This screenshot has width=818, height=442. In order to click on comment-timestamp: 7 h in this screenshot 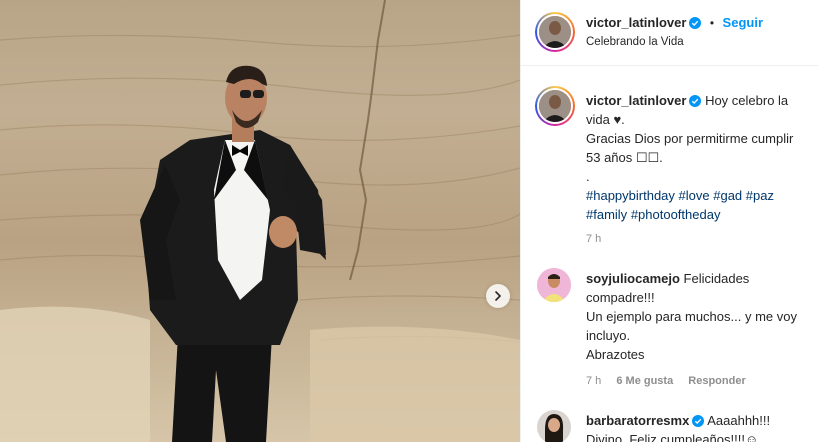, I will do `click(593, 381)`.